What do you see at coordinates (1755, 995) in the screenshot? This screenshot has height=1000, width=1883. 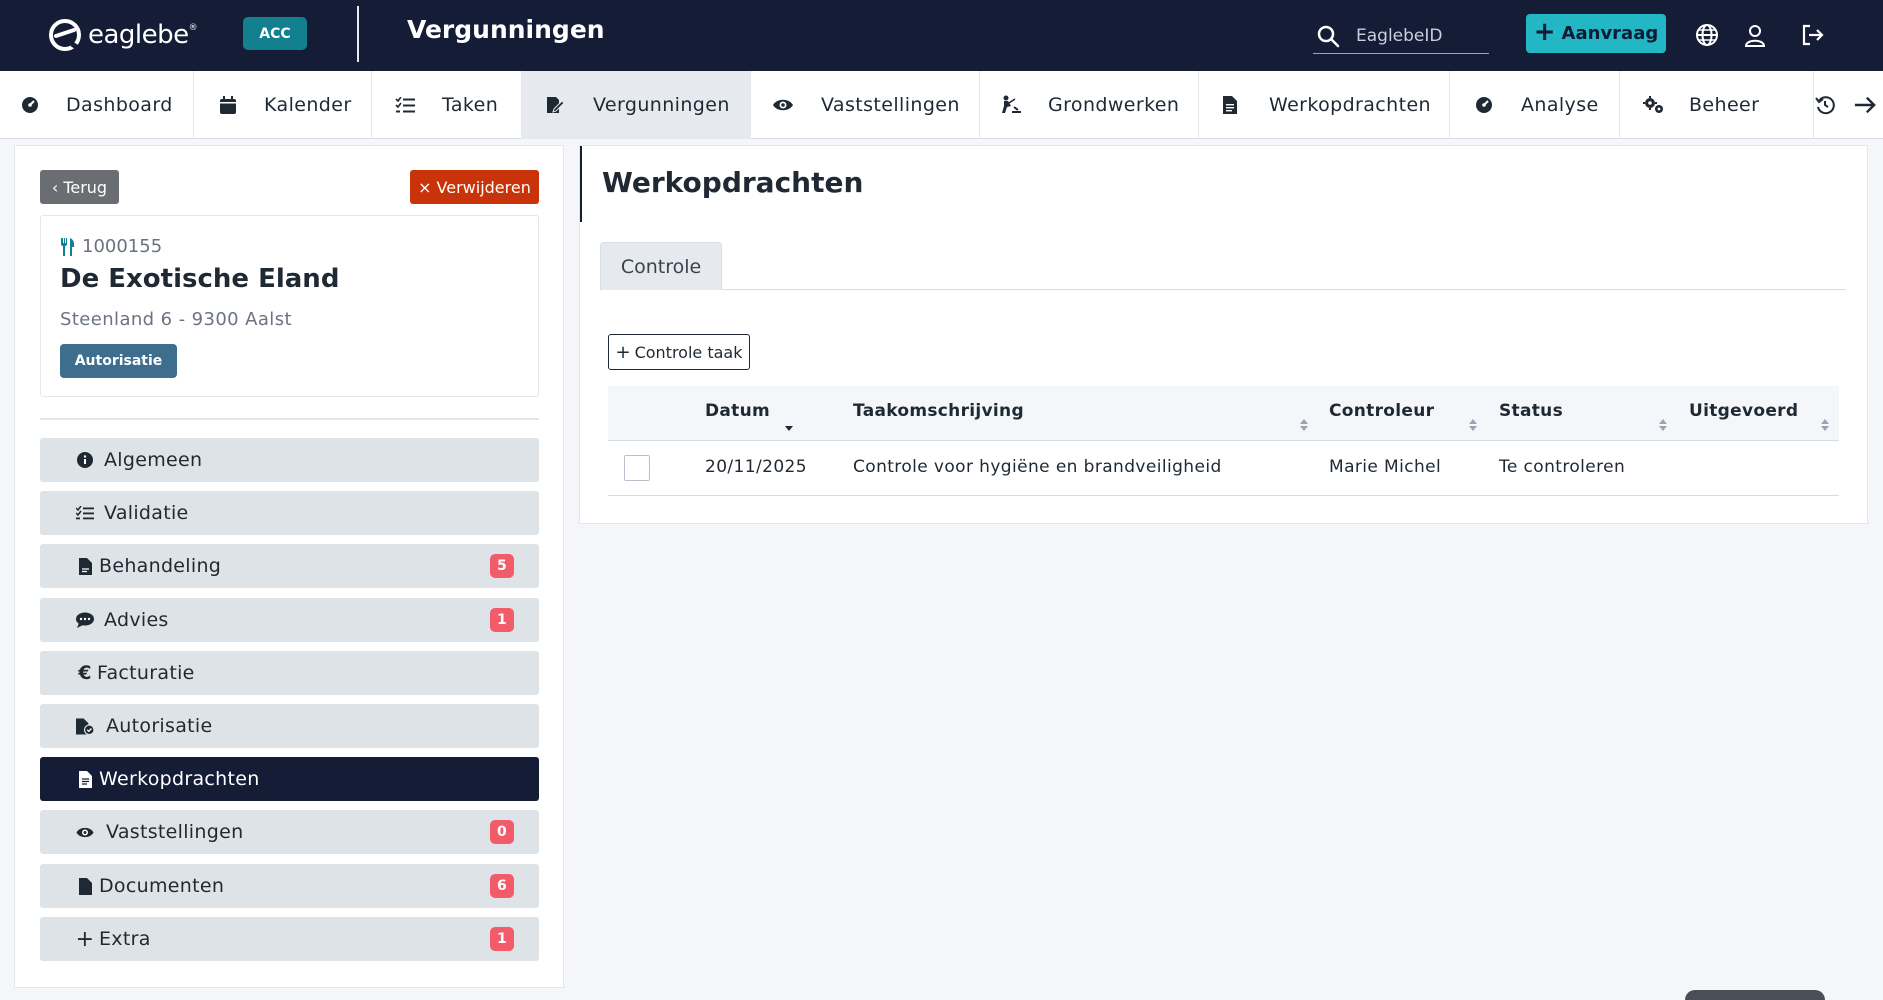 I see `floating-panel-handle` at bounding box center [1755, 995].